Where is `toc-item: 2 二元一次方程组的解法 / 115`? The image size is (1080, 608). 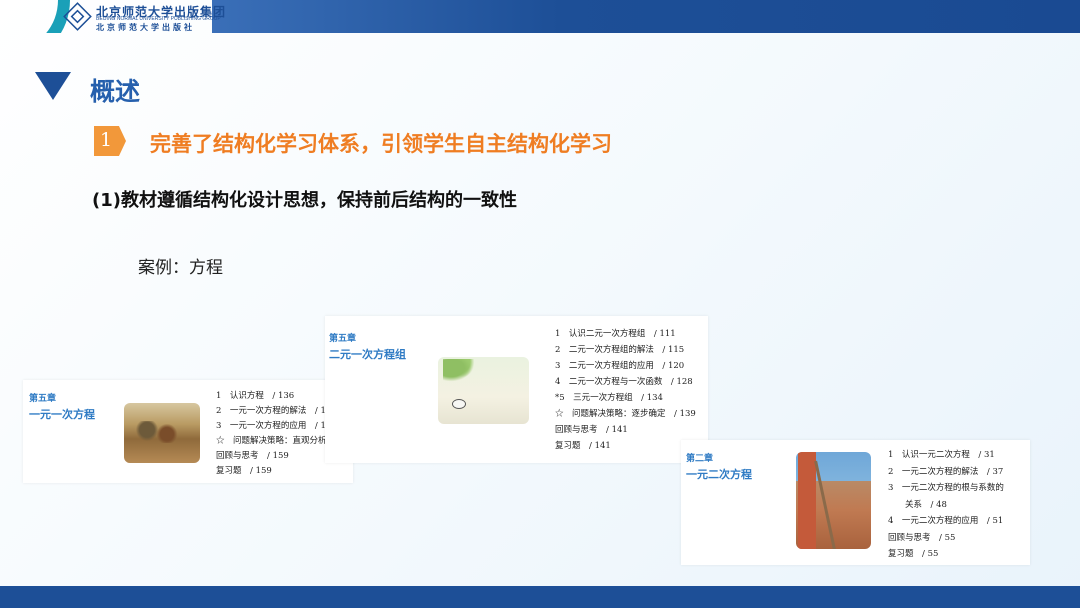
toc-item: 2 二元一次方程组的解法 / 115 is located at coordinates (620, 350).